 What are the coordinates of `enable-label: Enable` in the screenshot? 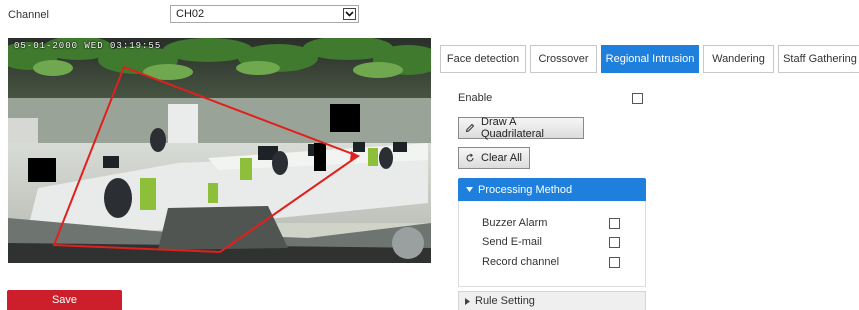 It's located at (475, 98).